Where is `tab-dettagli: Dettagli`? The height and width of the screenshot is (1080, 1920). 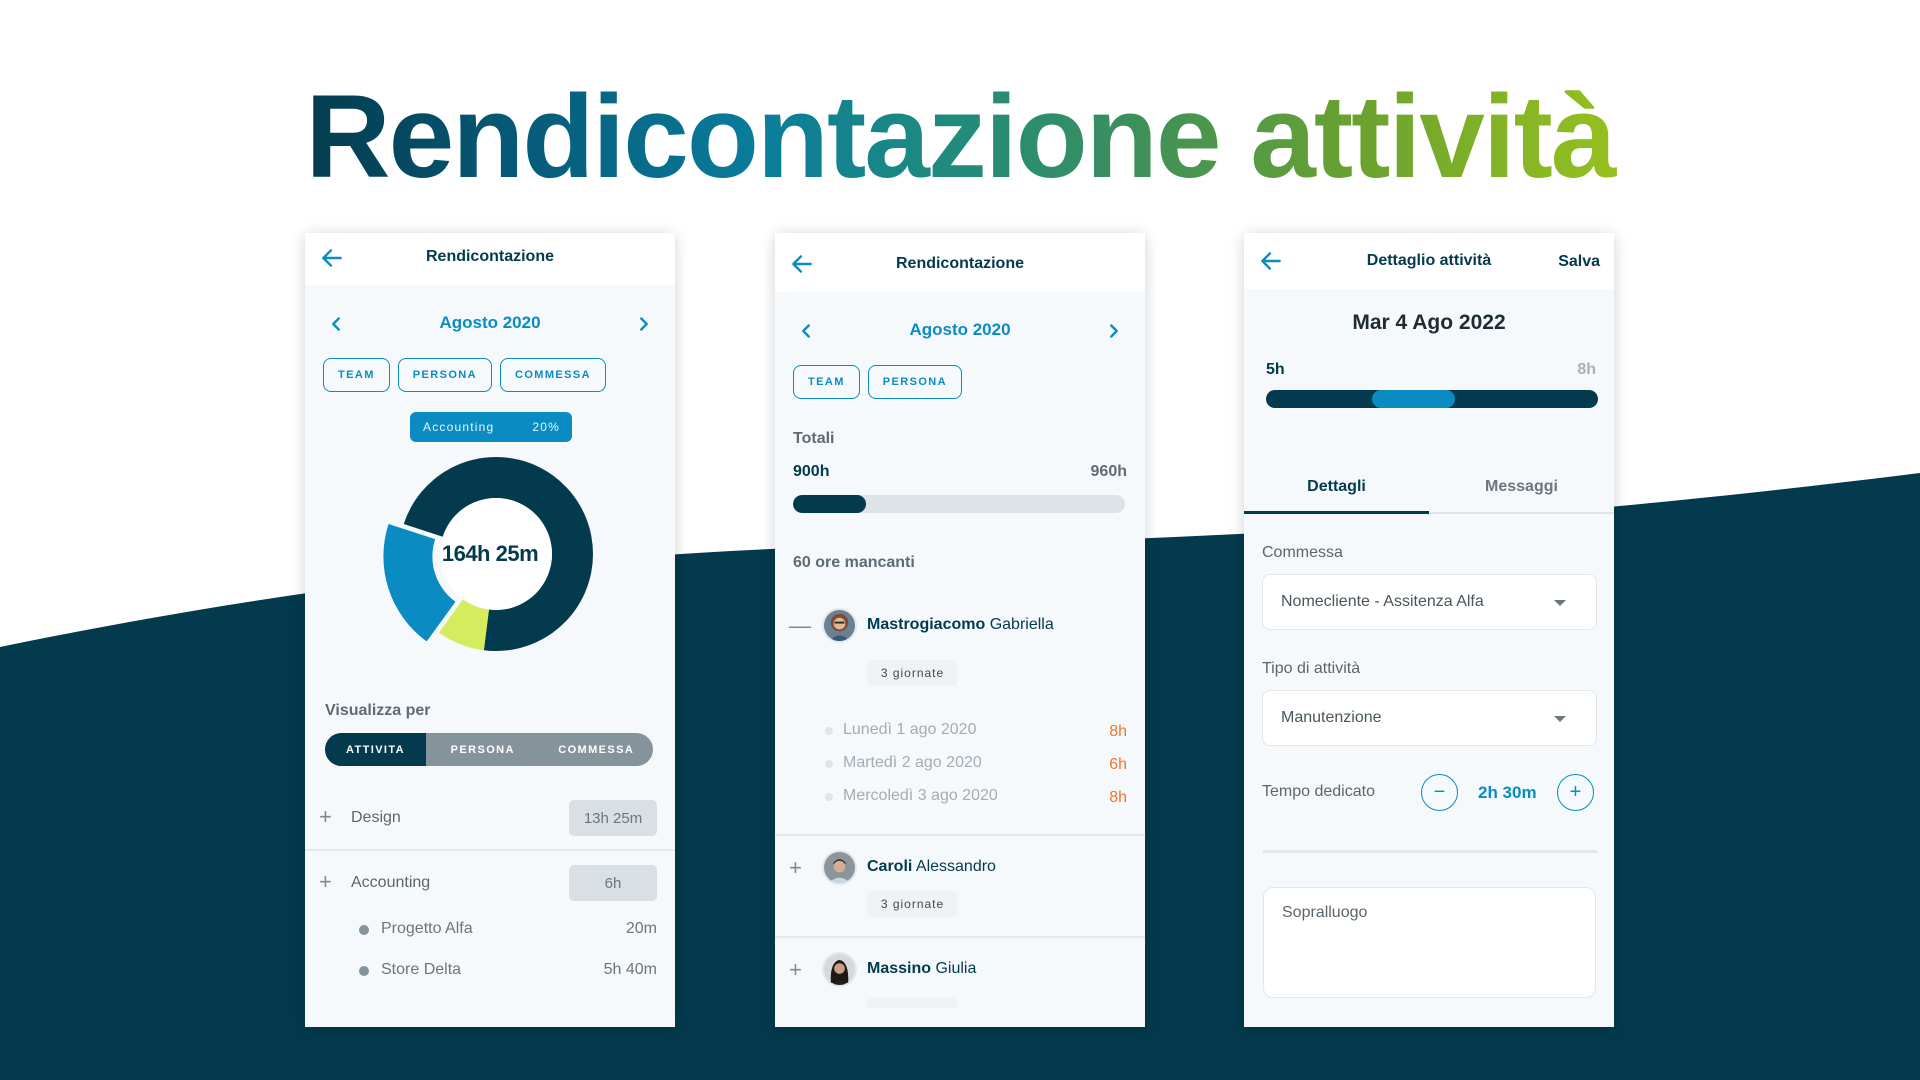 tab-dettagli: Dettagli is located at coordinates (1336, 492).